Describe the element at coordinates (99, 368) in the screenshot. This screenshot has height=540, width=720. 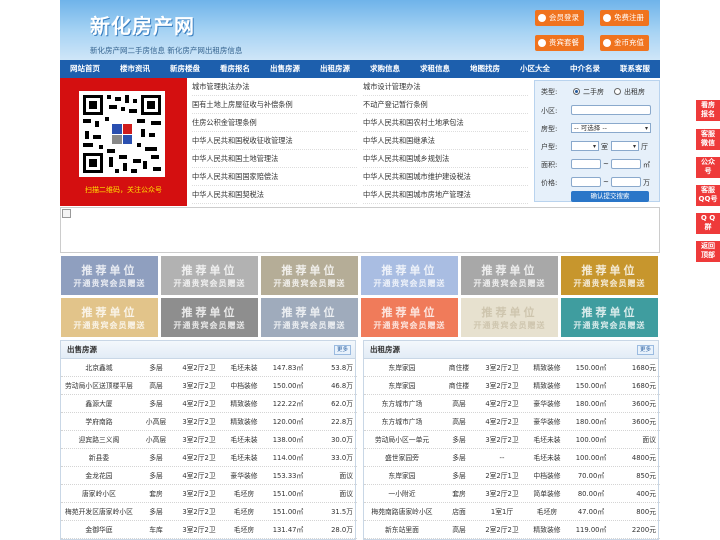
I see `listing-name: 北京鑫城` at that location.